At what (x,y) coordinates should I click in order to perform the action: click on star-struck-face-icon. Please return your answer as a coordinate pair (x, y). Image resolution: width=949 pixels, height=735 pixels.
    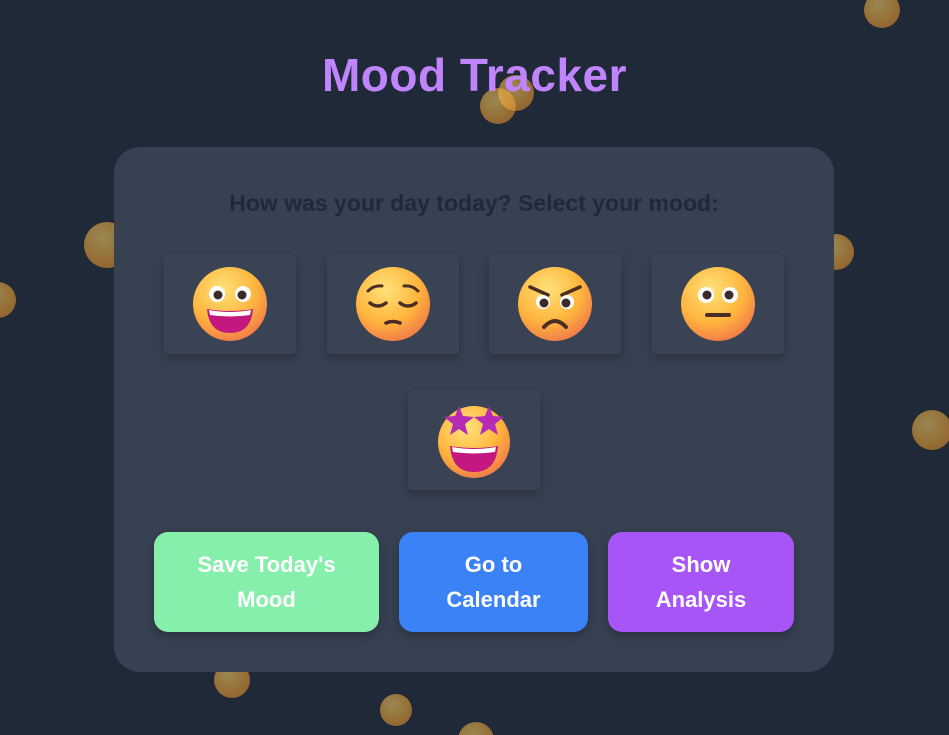
    Looking at the image, I should click on (474, 442).